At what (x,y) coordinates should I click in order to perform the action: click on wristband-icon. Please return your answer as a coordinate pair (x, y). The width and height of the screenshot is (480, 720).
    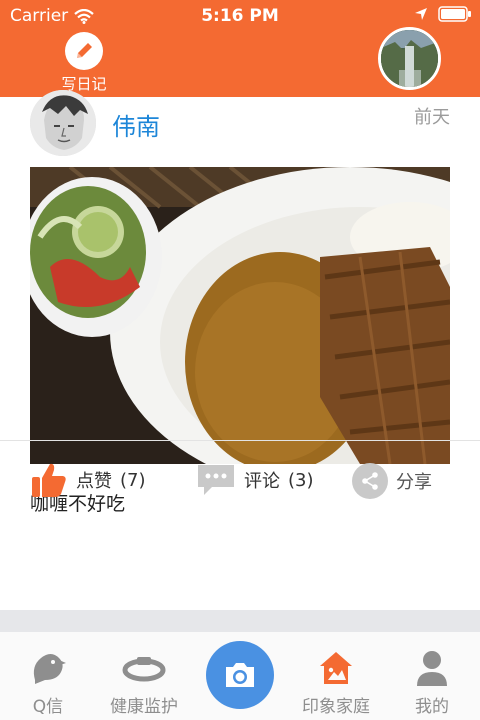
    Looking at the image, I should click on (144, 669).